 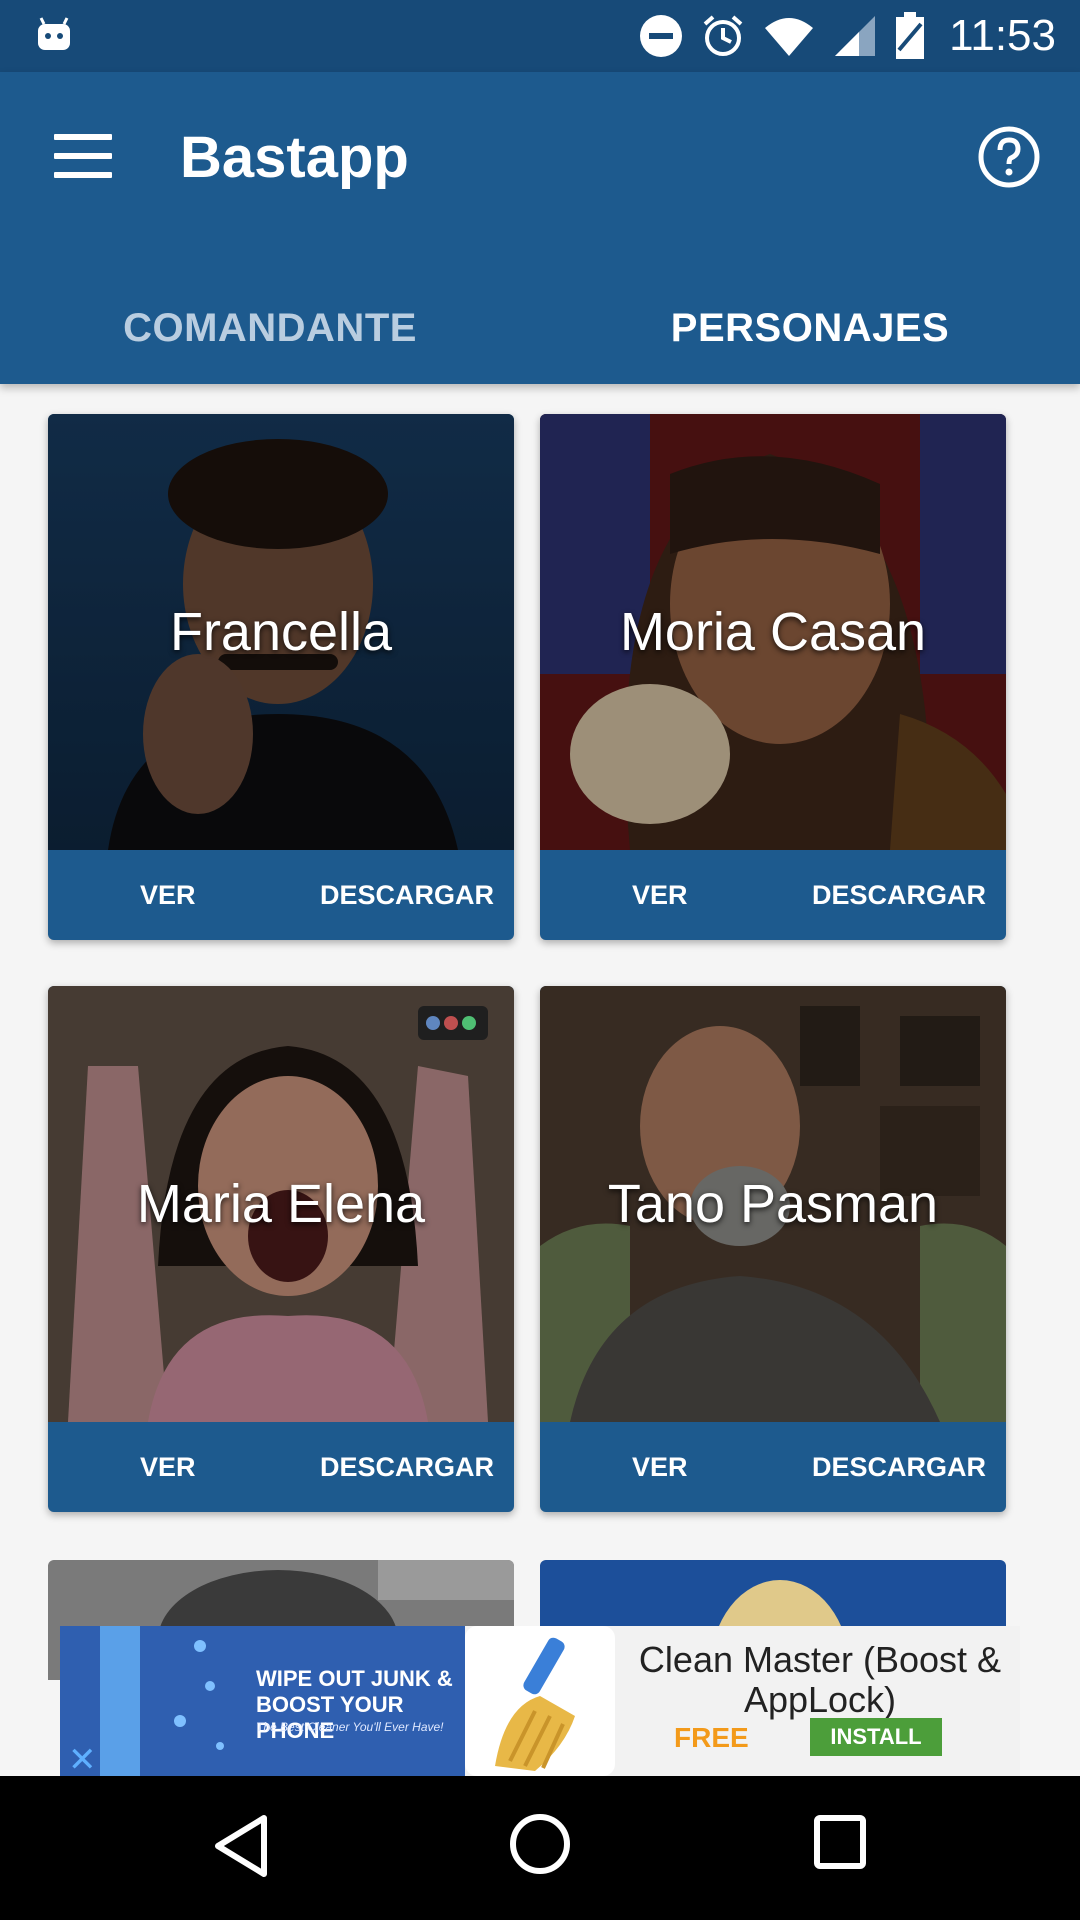 I want to click on clock-time: 11:53, so click(x=1002, y=35).